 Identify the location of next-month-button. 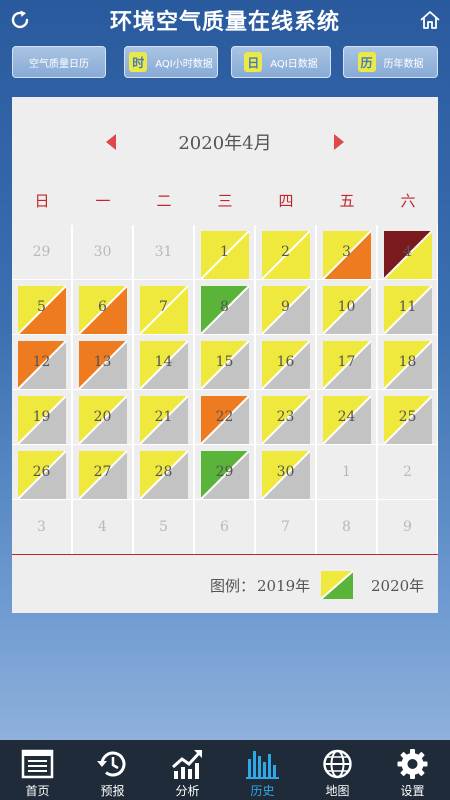
(339, 142).